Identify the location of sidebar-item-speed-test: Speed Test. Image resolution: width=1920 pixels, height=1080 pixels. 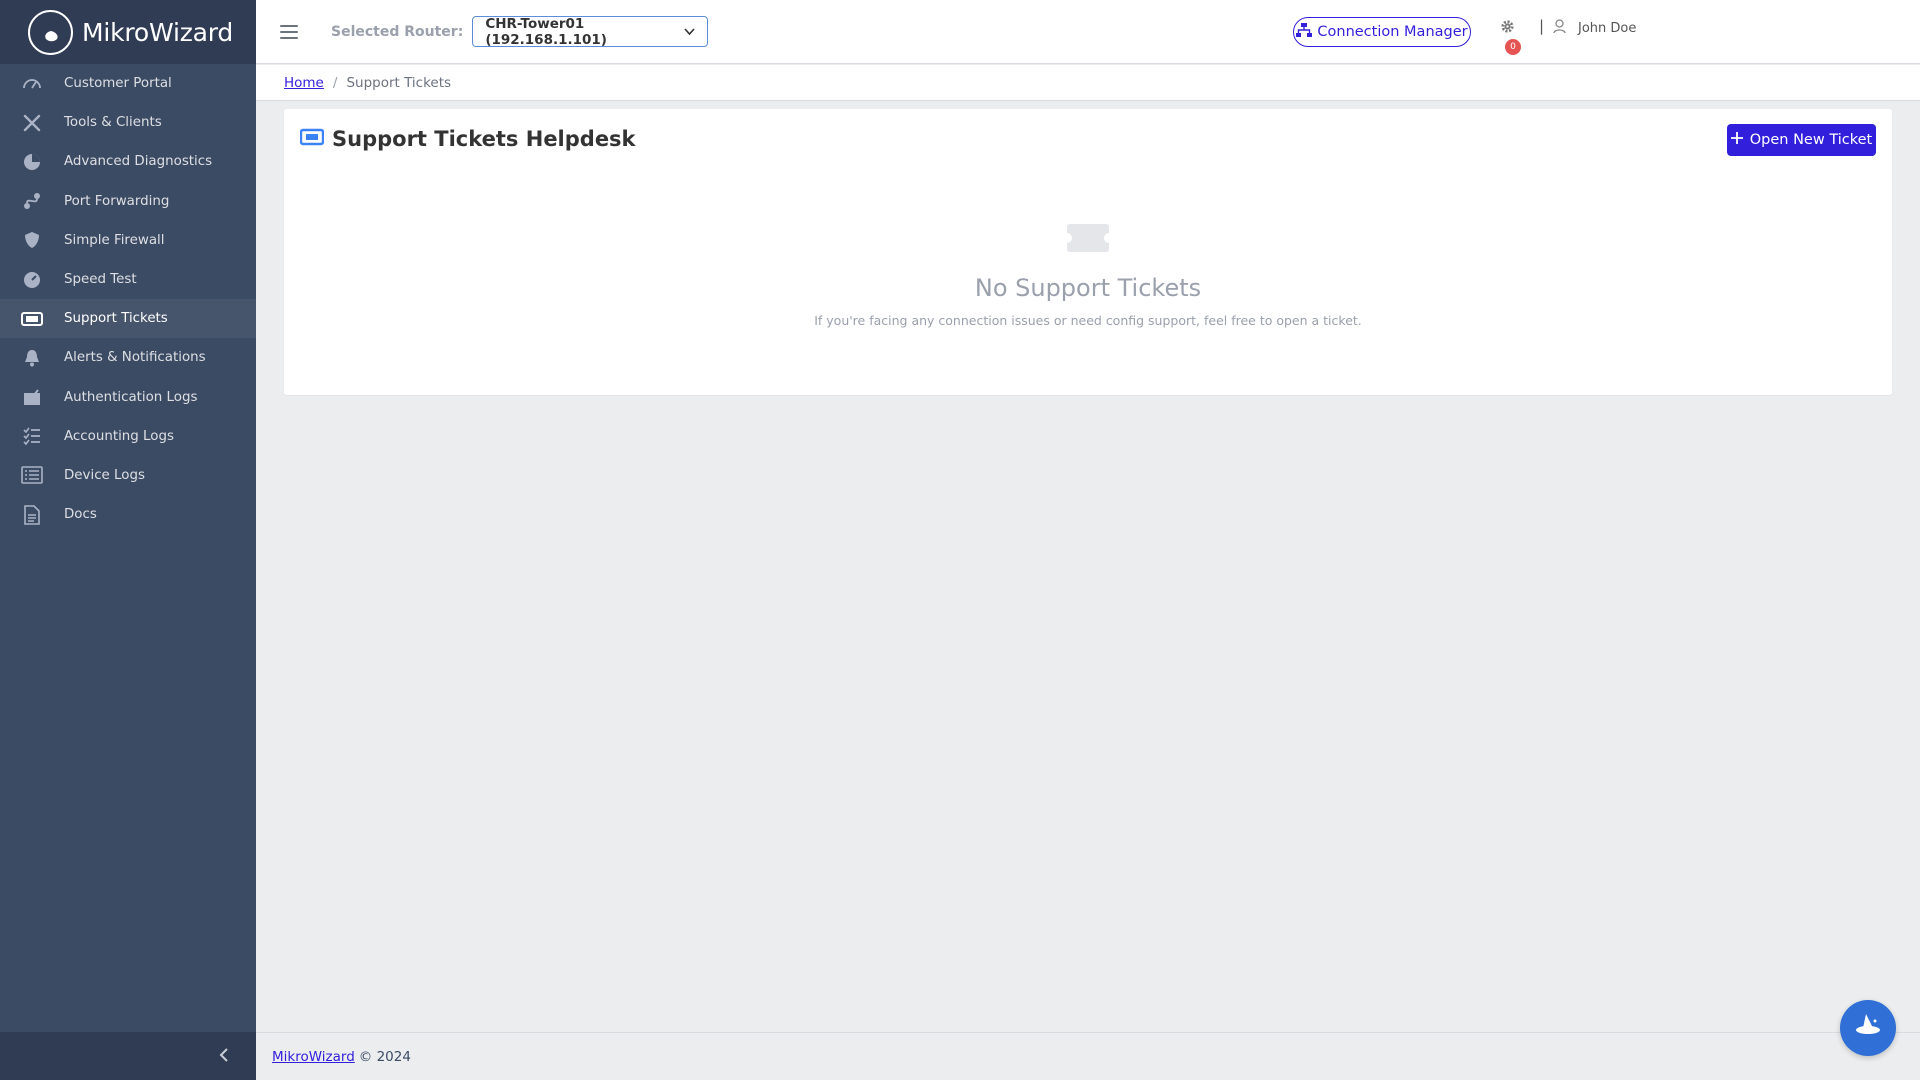
(128, 279).